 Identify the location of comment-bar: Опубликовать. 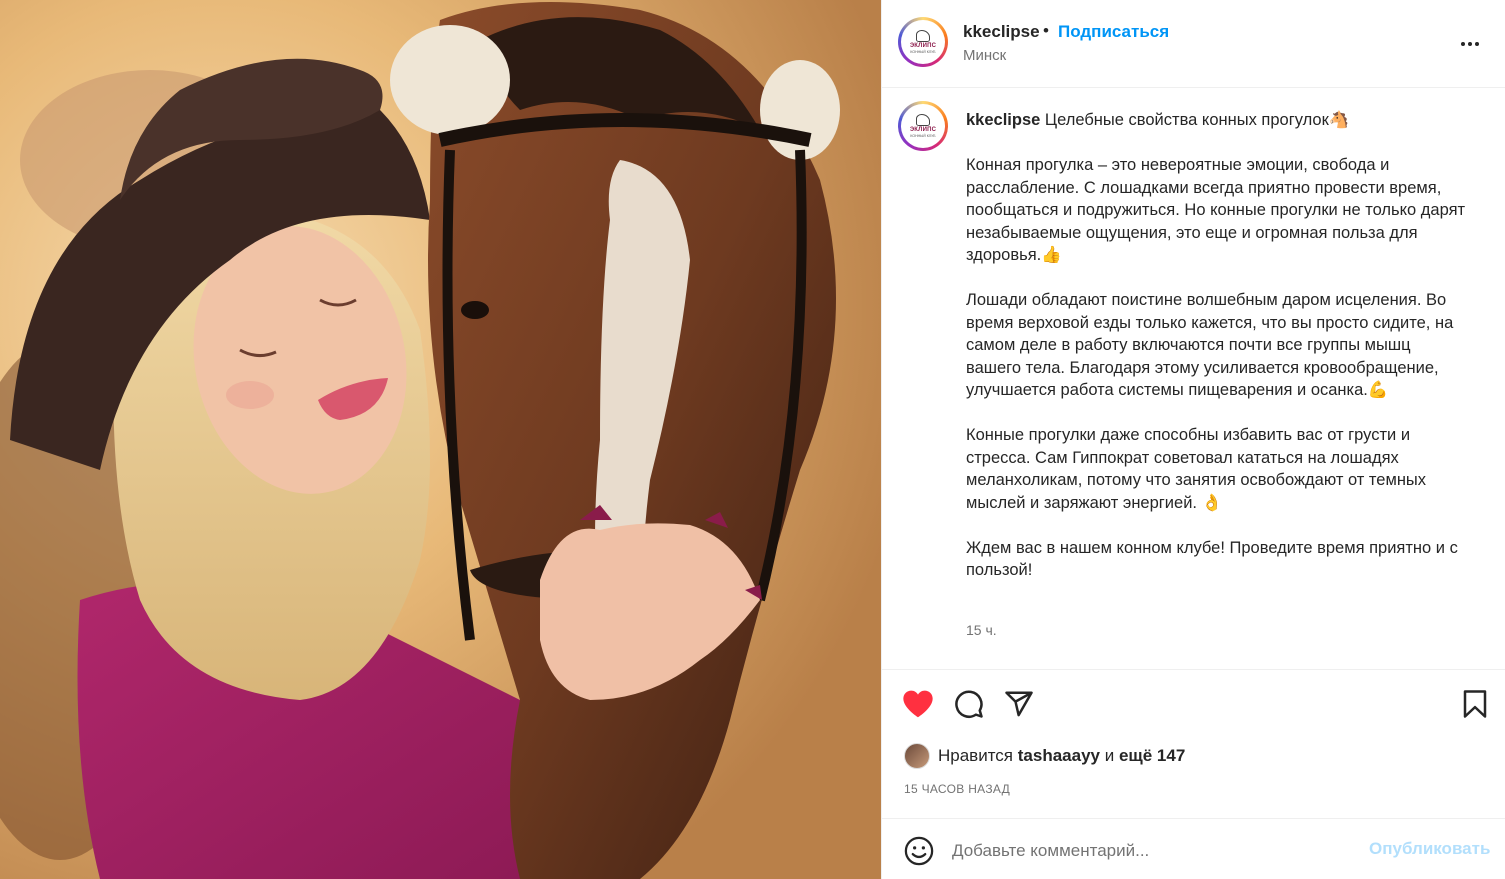
(1193, 848).